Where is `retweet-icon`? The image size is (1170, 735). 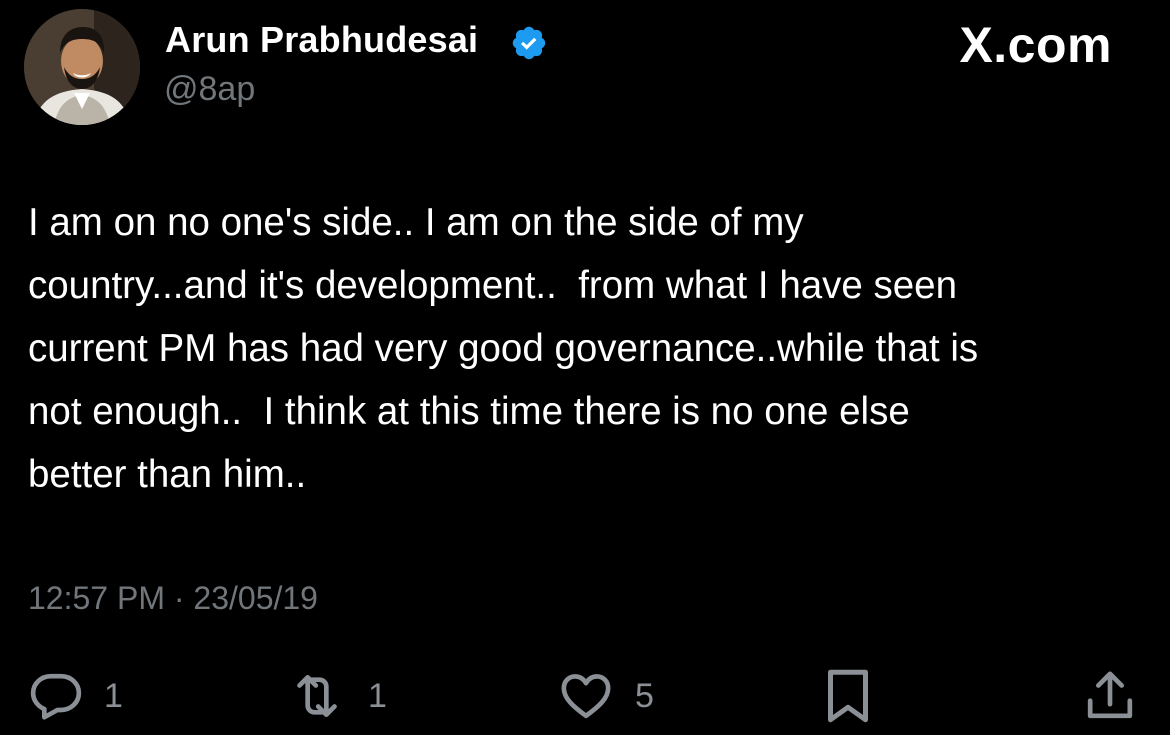
retweet-icon is located at coordinates (317, 696).